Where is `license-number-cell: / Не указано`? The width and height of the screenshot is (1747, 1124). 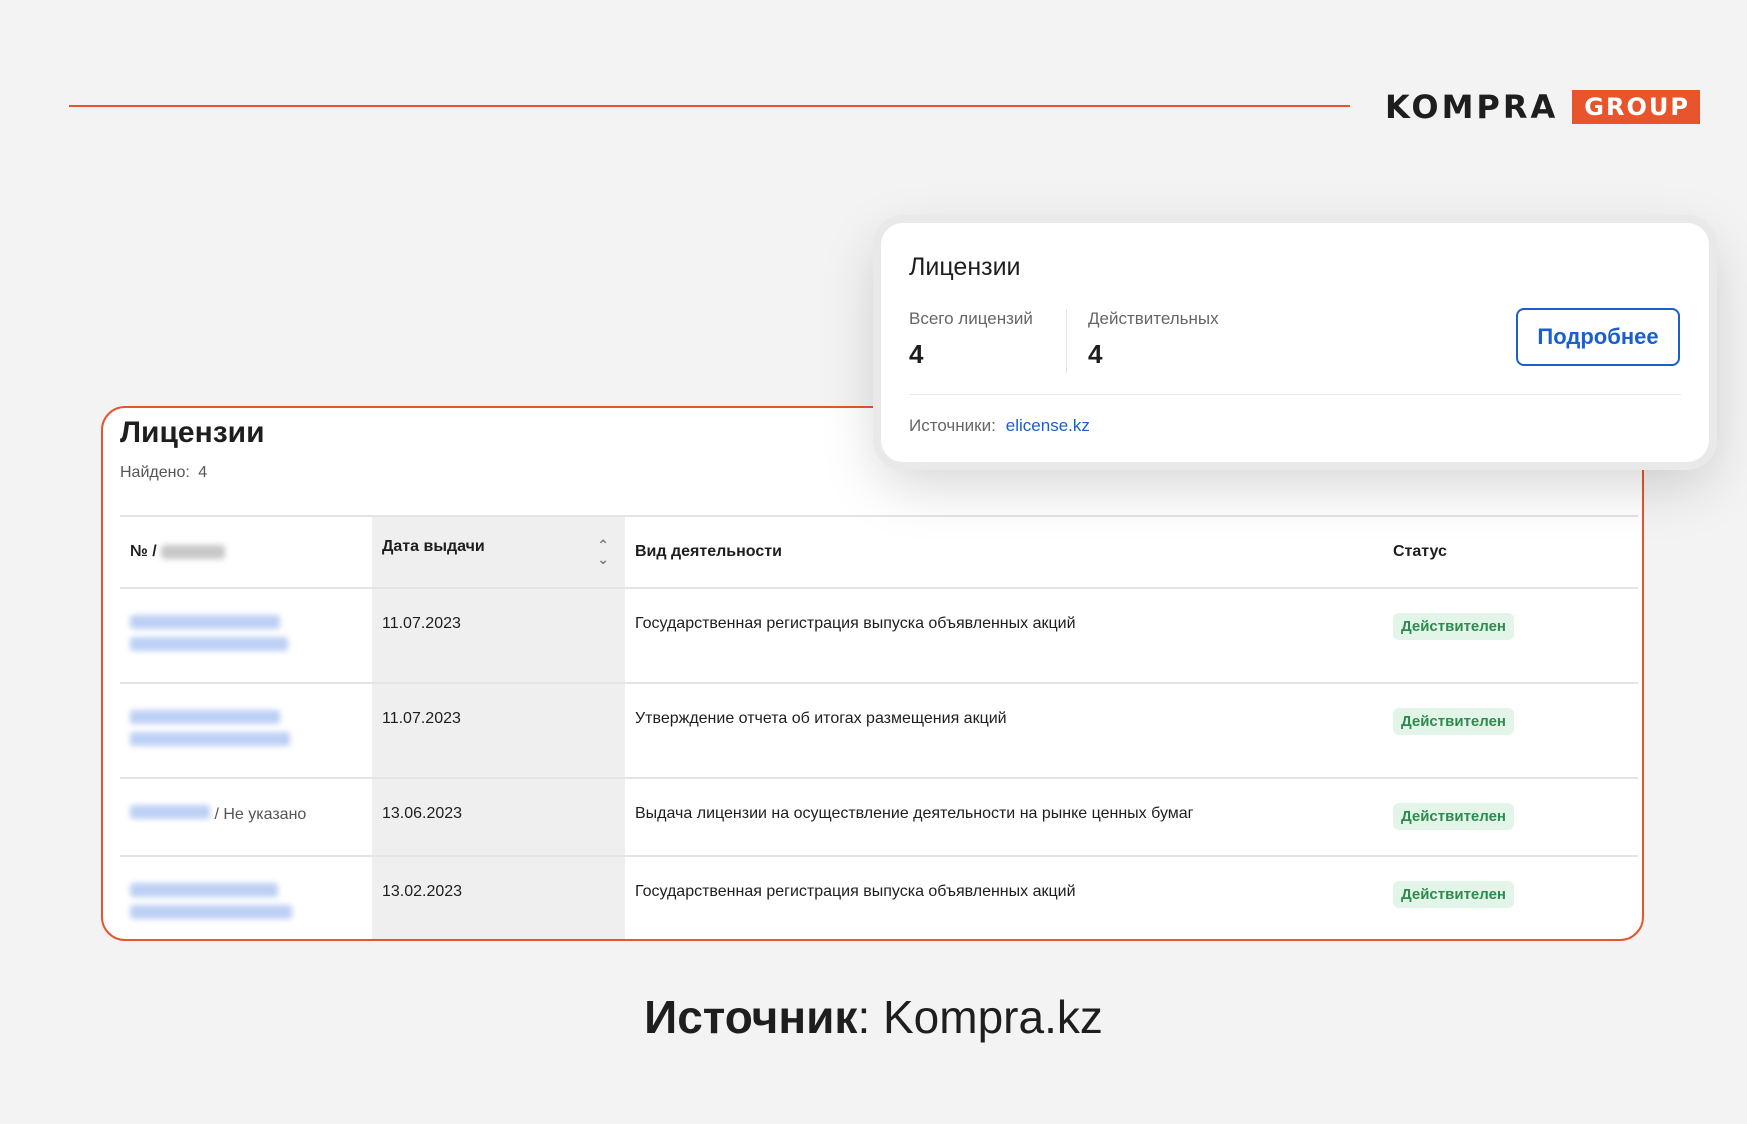
license-number-cell: / Не указано is located at coordinates (246, 817).